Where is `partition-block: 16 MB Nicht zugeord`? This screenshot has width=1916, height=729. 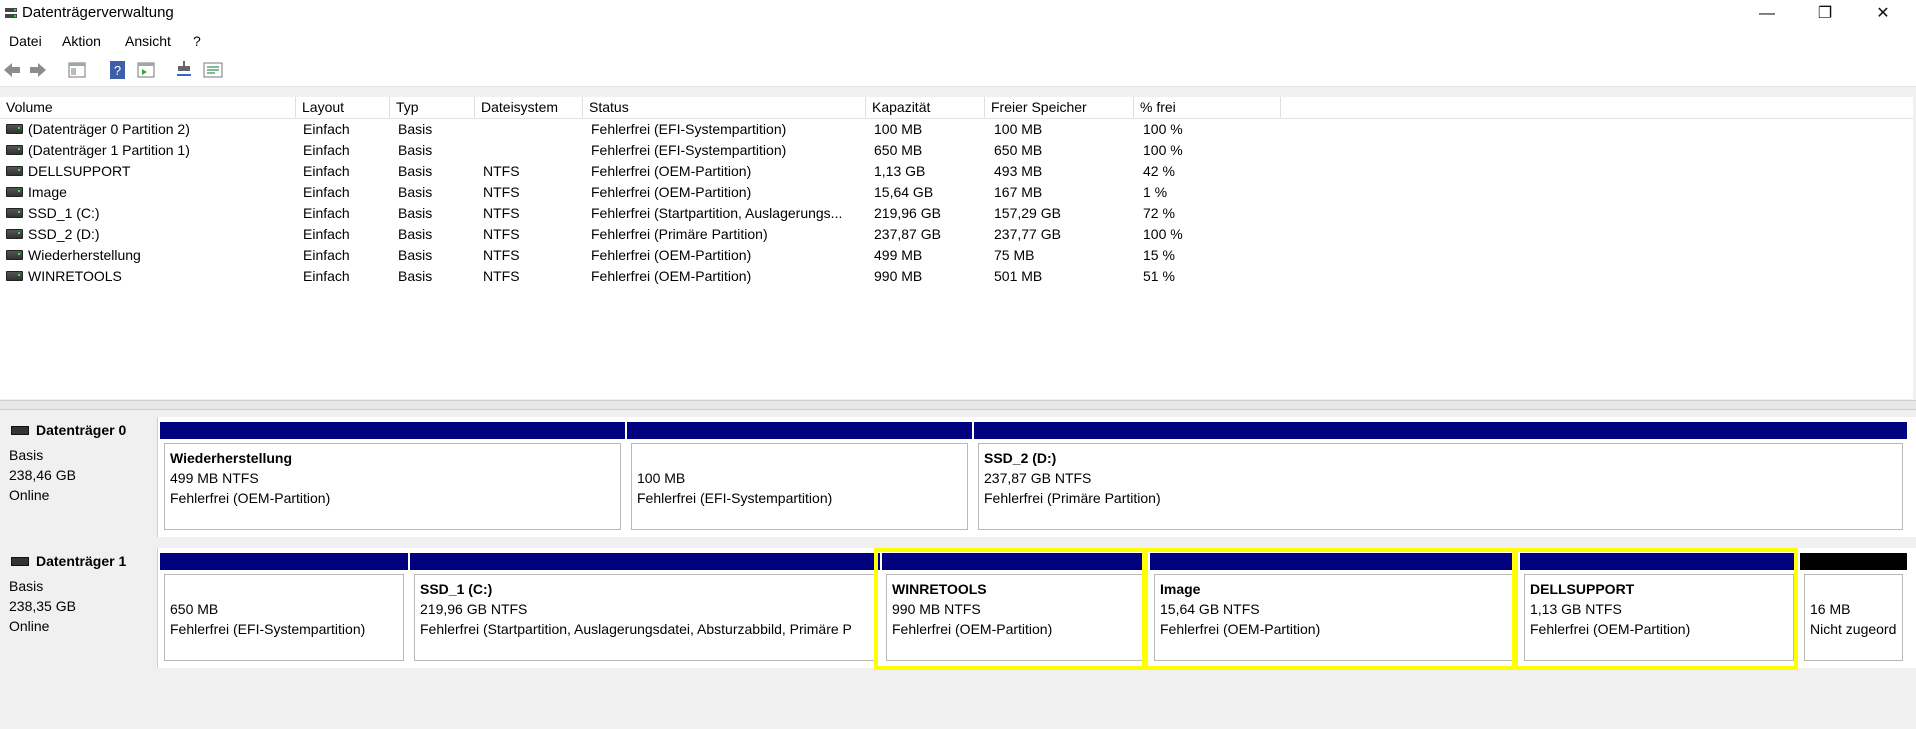 partition-block: 16 MB Nicht zugeord is located at coordinates (1854, 608).